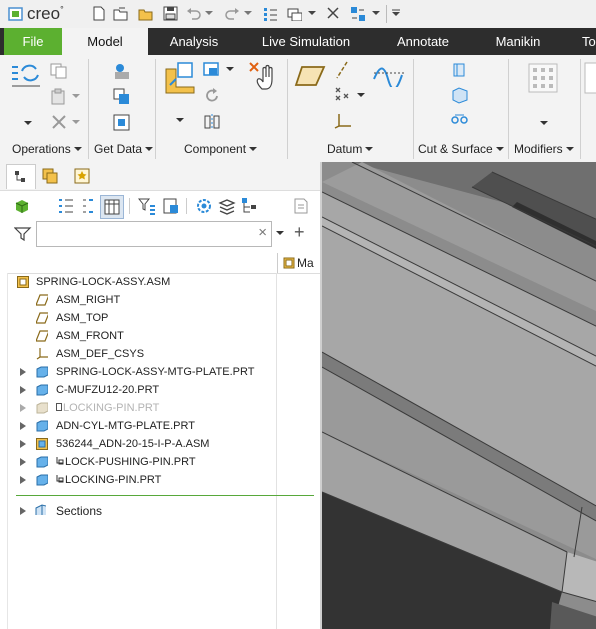  I want to click on gear-icon, so click(204, 206).